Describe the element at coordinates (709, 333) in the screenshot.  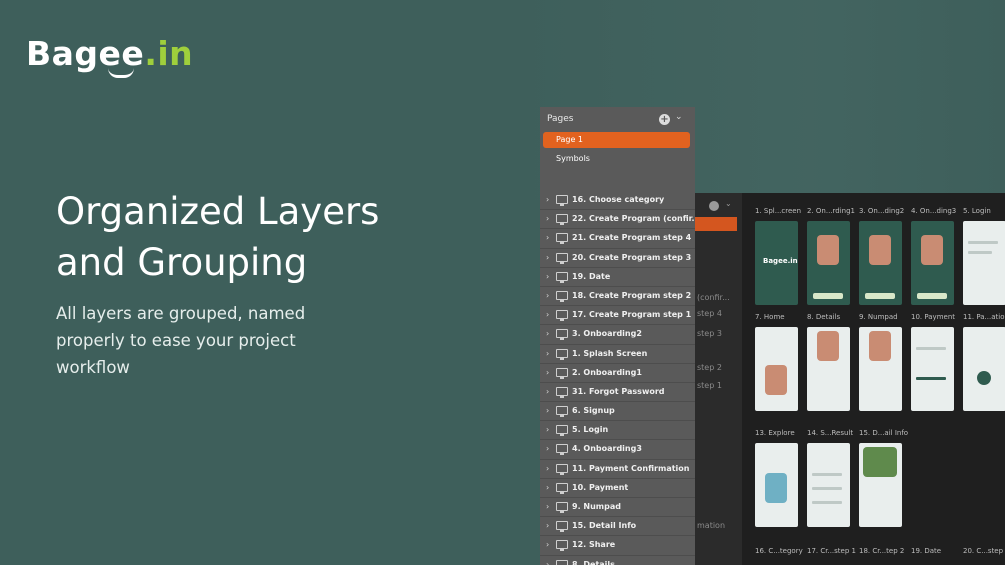
I see `underlay-text: step 3` at that location.